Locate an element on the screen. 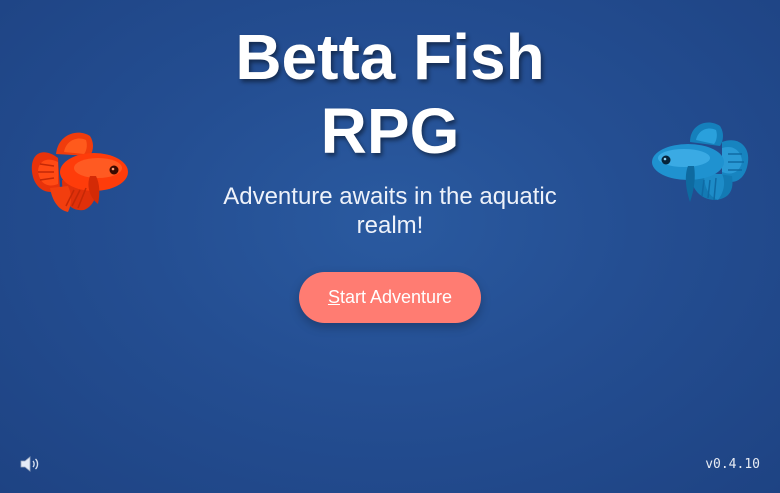 This screenshot has width=780, height=493. start-adventure-button: Start Adventure is located at coordinates (390, 297).